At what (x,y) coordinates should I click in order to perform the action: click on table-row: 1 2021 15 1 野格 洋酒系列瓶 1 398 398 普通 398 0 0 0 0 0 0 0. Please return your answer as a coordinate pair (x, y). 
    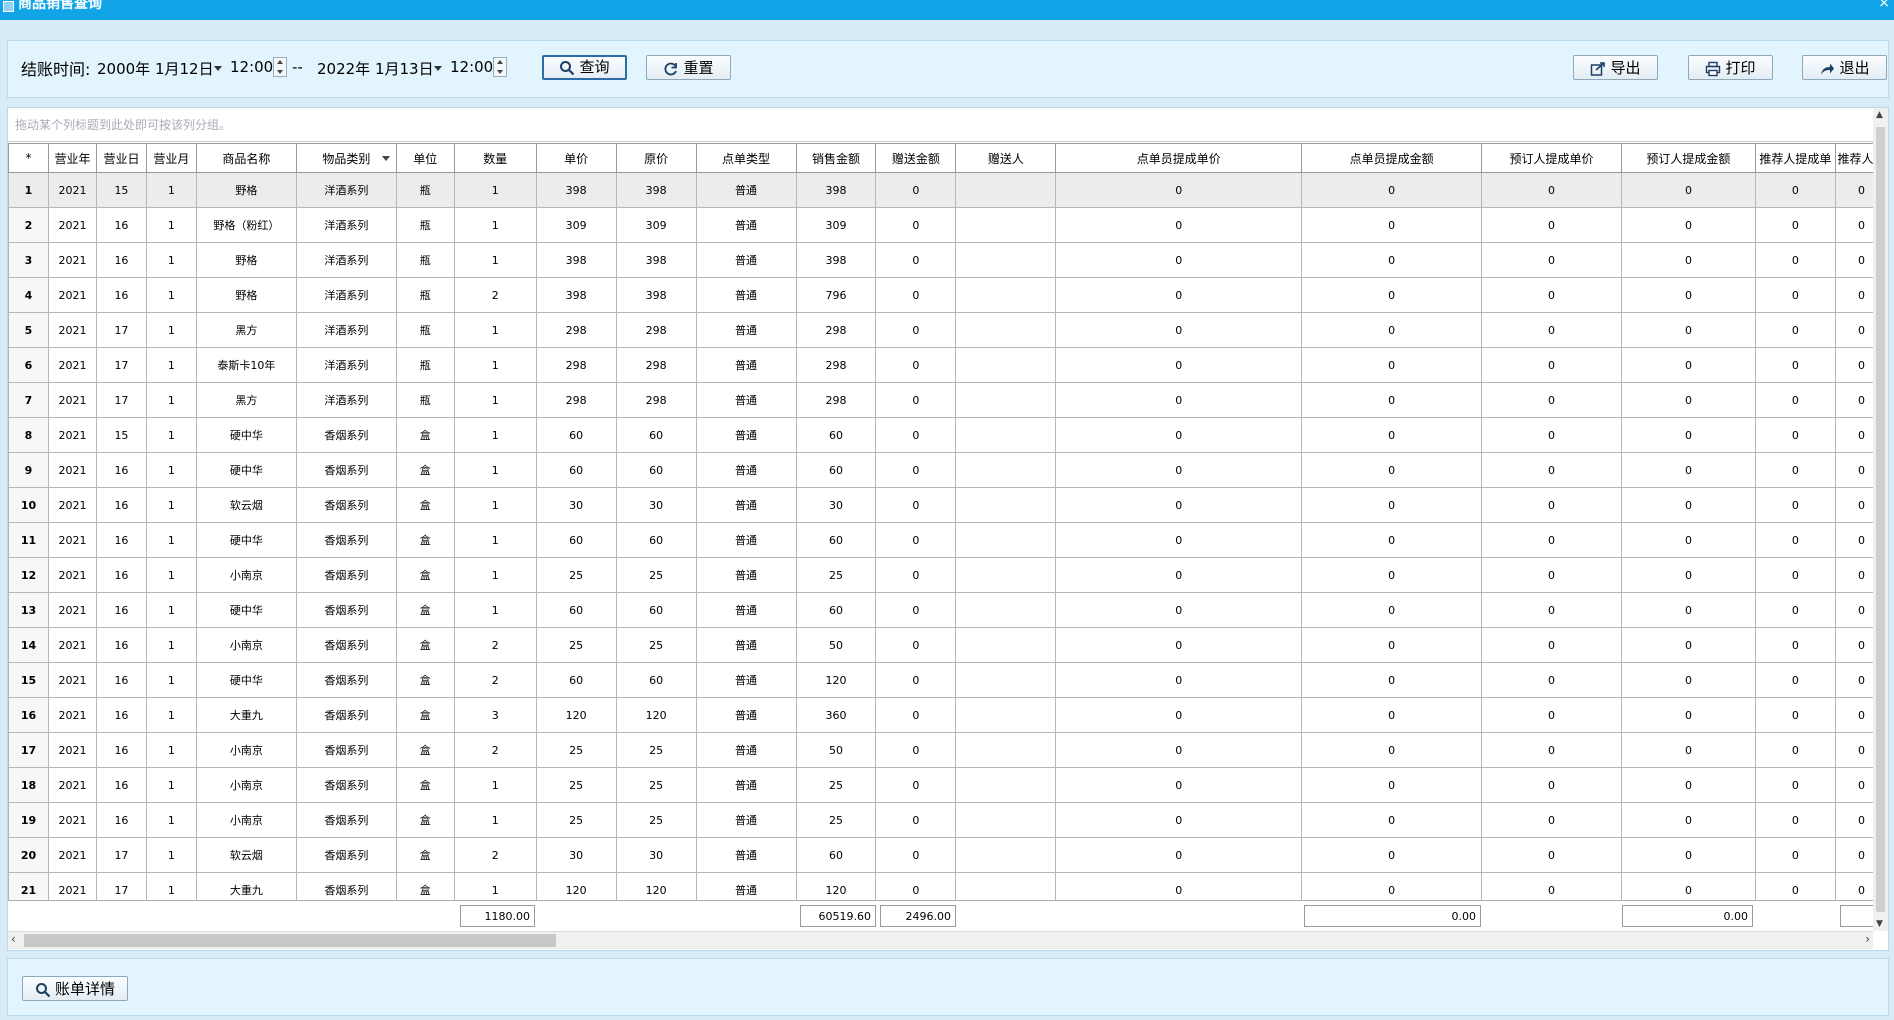
    Looking at the image, I should click on (948, 190).